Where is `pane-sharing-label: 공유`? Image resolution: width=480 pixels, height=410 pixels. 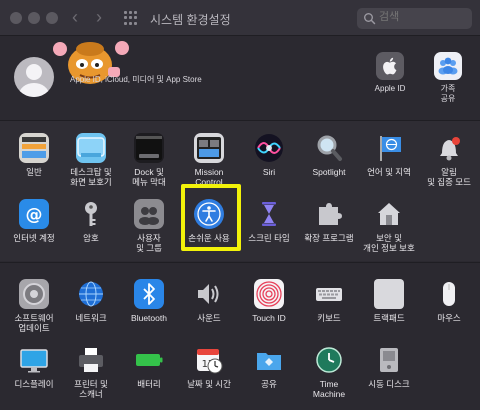
pane-sharing-label: 공유 is located at coordinates (269, 384).